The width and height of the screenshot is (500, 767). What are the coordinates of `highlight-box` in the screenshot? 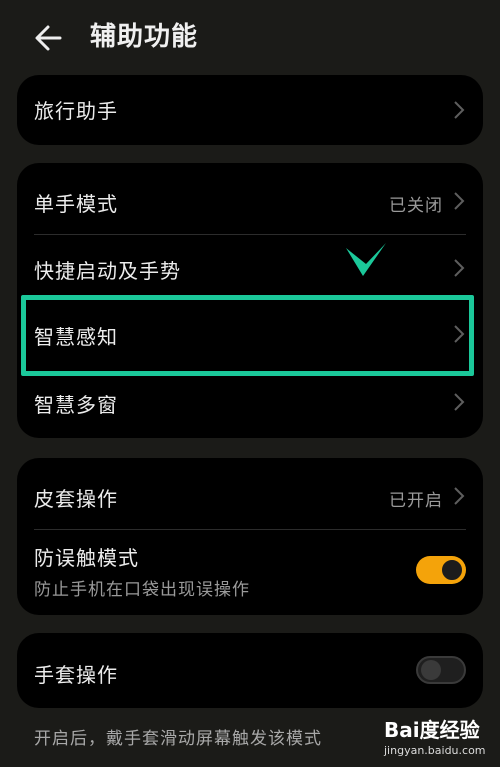 It's located at (247, 335).